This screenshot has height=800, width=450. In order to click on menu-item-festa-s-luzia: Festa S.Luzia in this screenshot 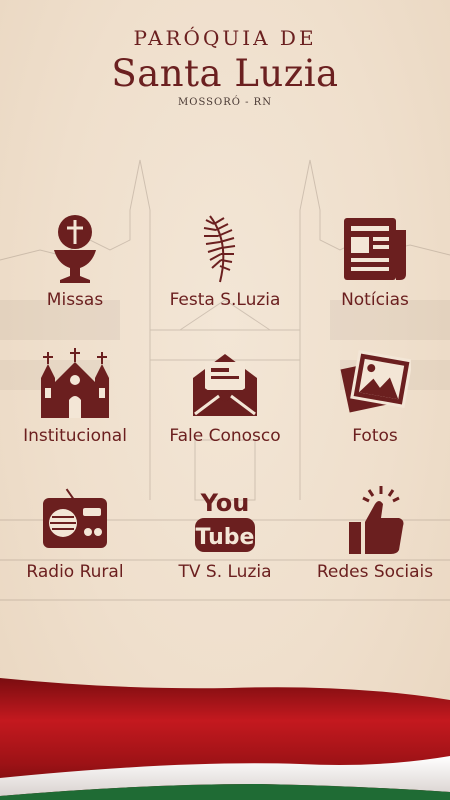, I will do `click(225, 261)`.